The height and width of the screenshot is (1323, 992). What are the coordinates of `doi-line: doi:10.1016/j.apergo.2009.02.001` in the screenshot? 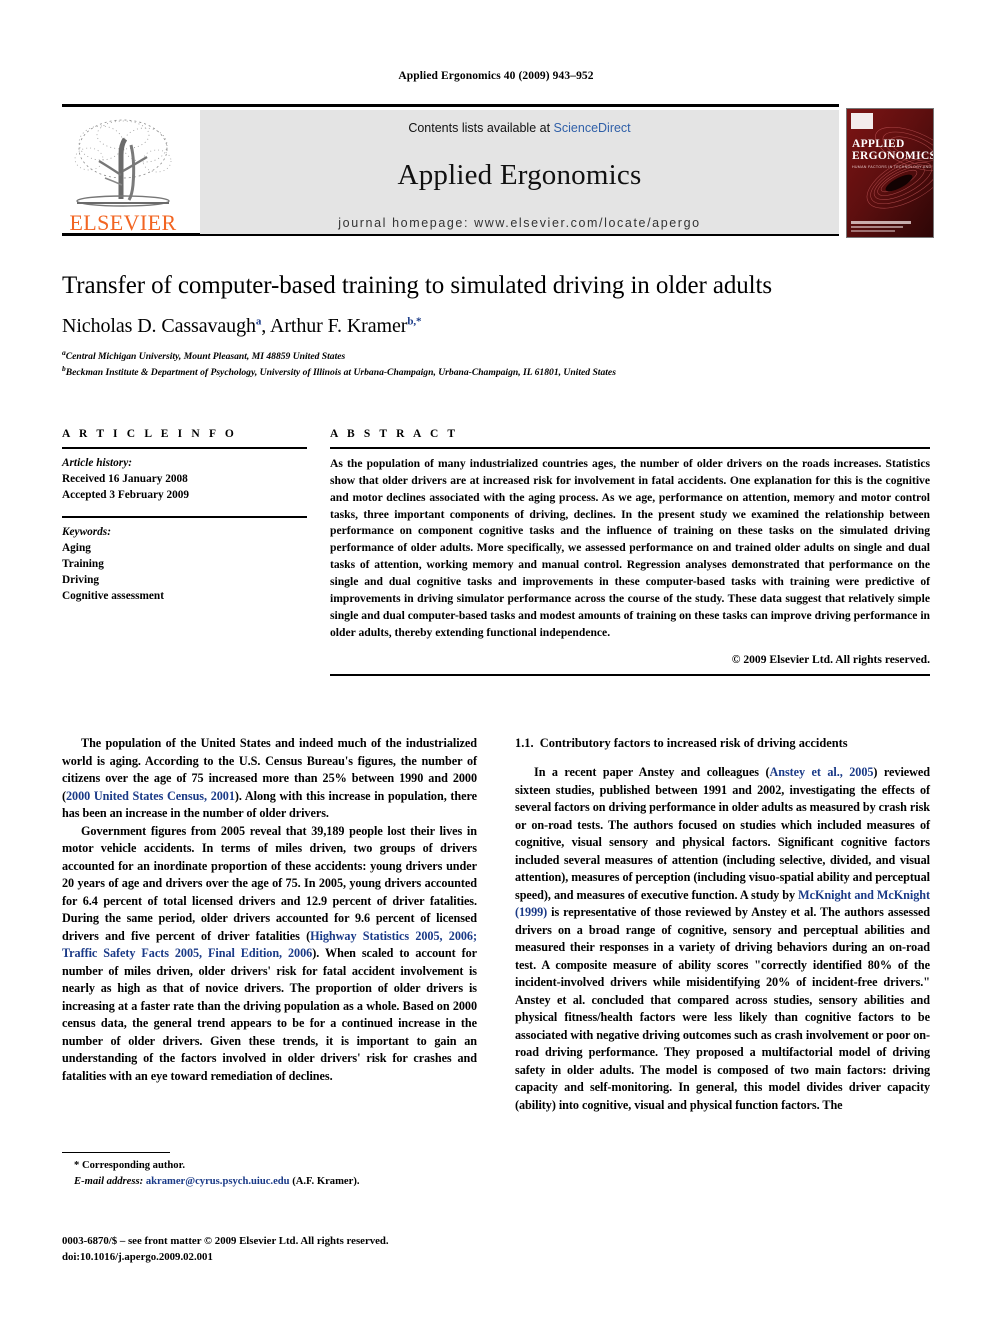 It's located at (137, 1256).